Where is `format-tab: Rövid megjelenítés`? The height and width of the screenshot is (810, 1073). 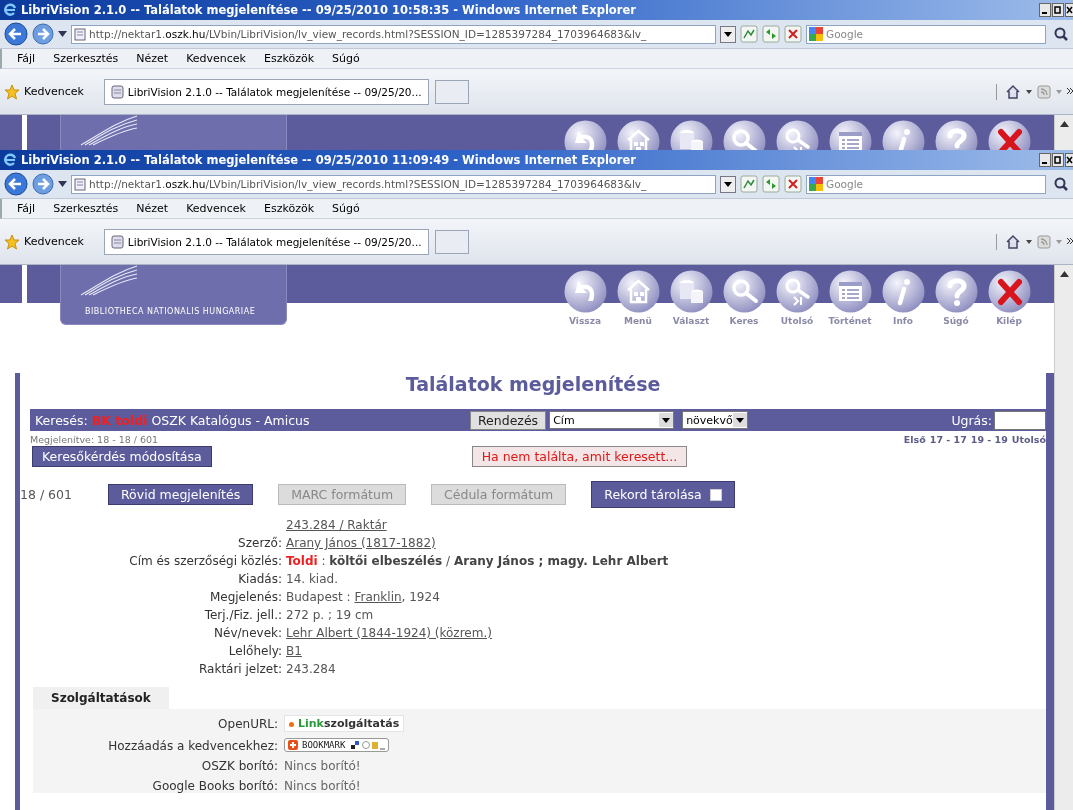 format-tab: Rövid megjelenítés is located at coordinates (181, 494).